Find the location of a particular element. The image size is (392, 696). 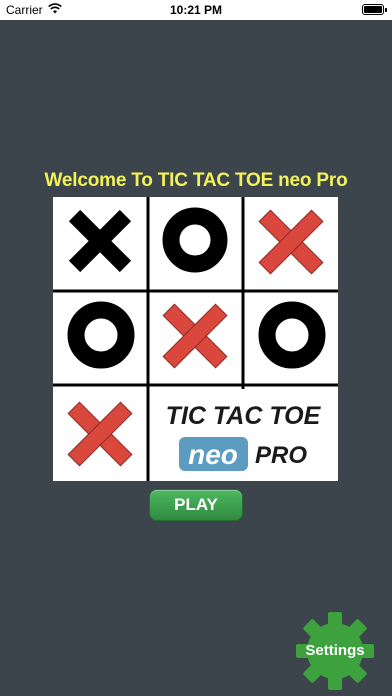

settings-button: Settings is located at coordinates (335, 651).